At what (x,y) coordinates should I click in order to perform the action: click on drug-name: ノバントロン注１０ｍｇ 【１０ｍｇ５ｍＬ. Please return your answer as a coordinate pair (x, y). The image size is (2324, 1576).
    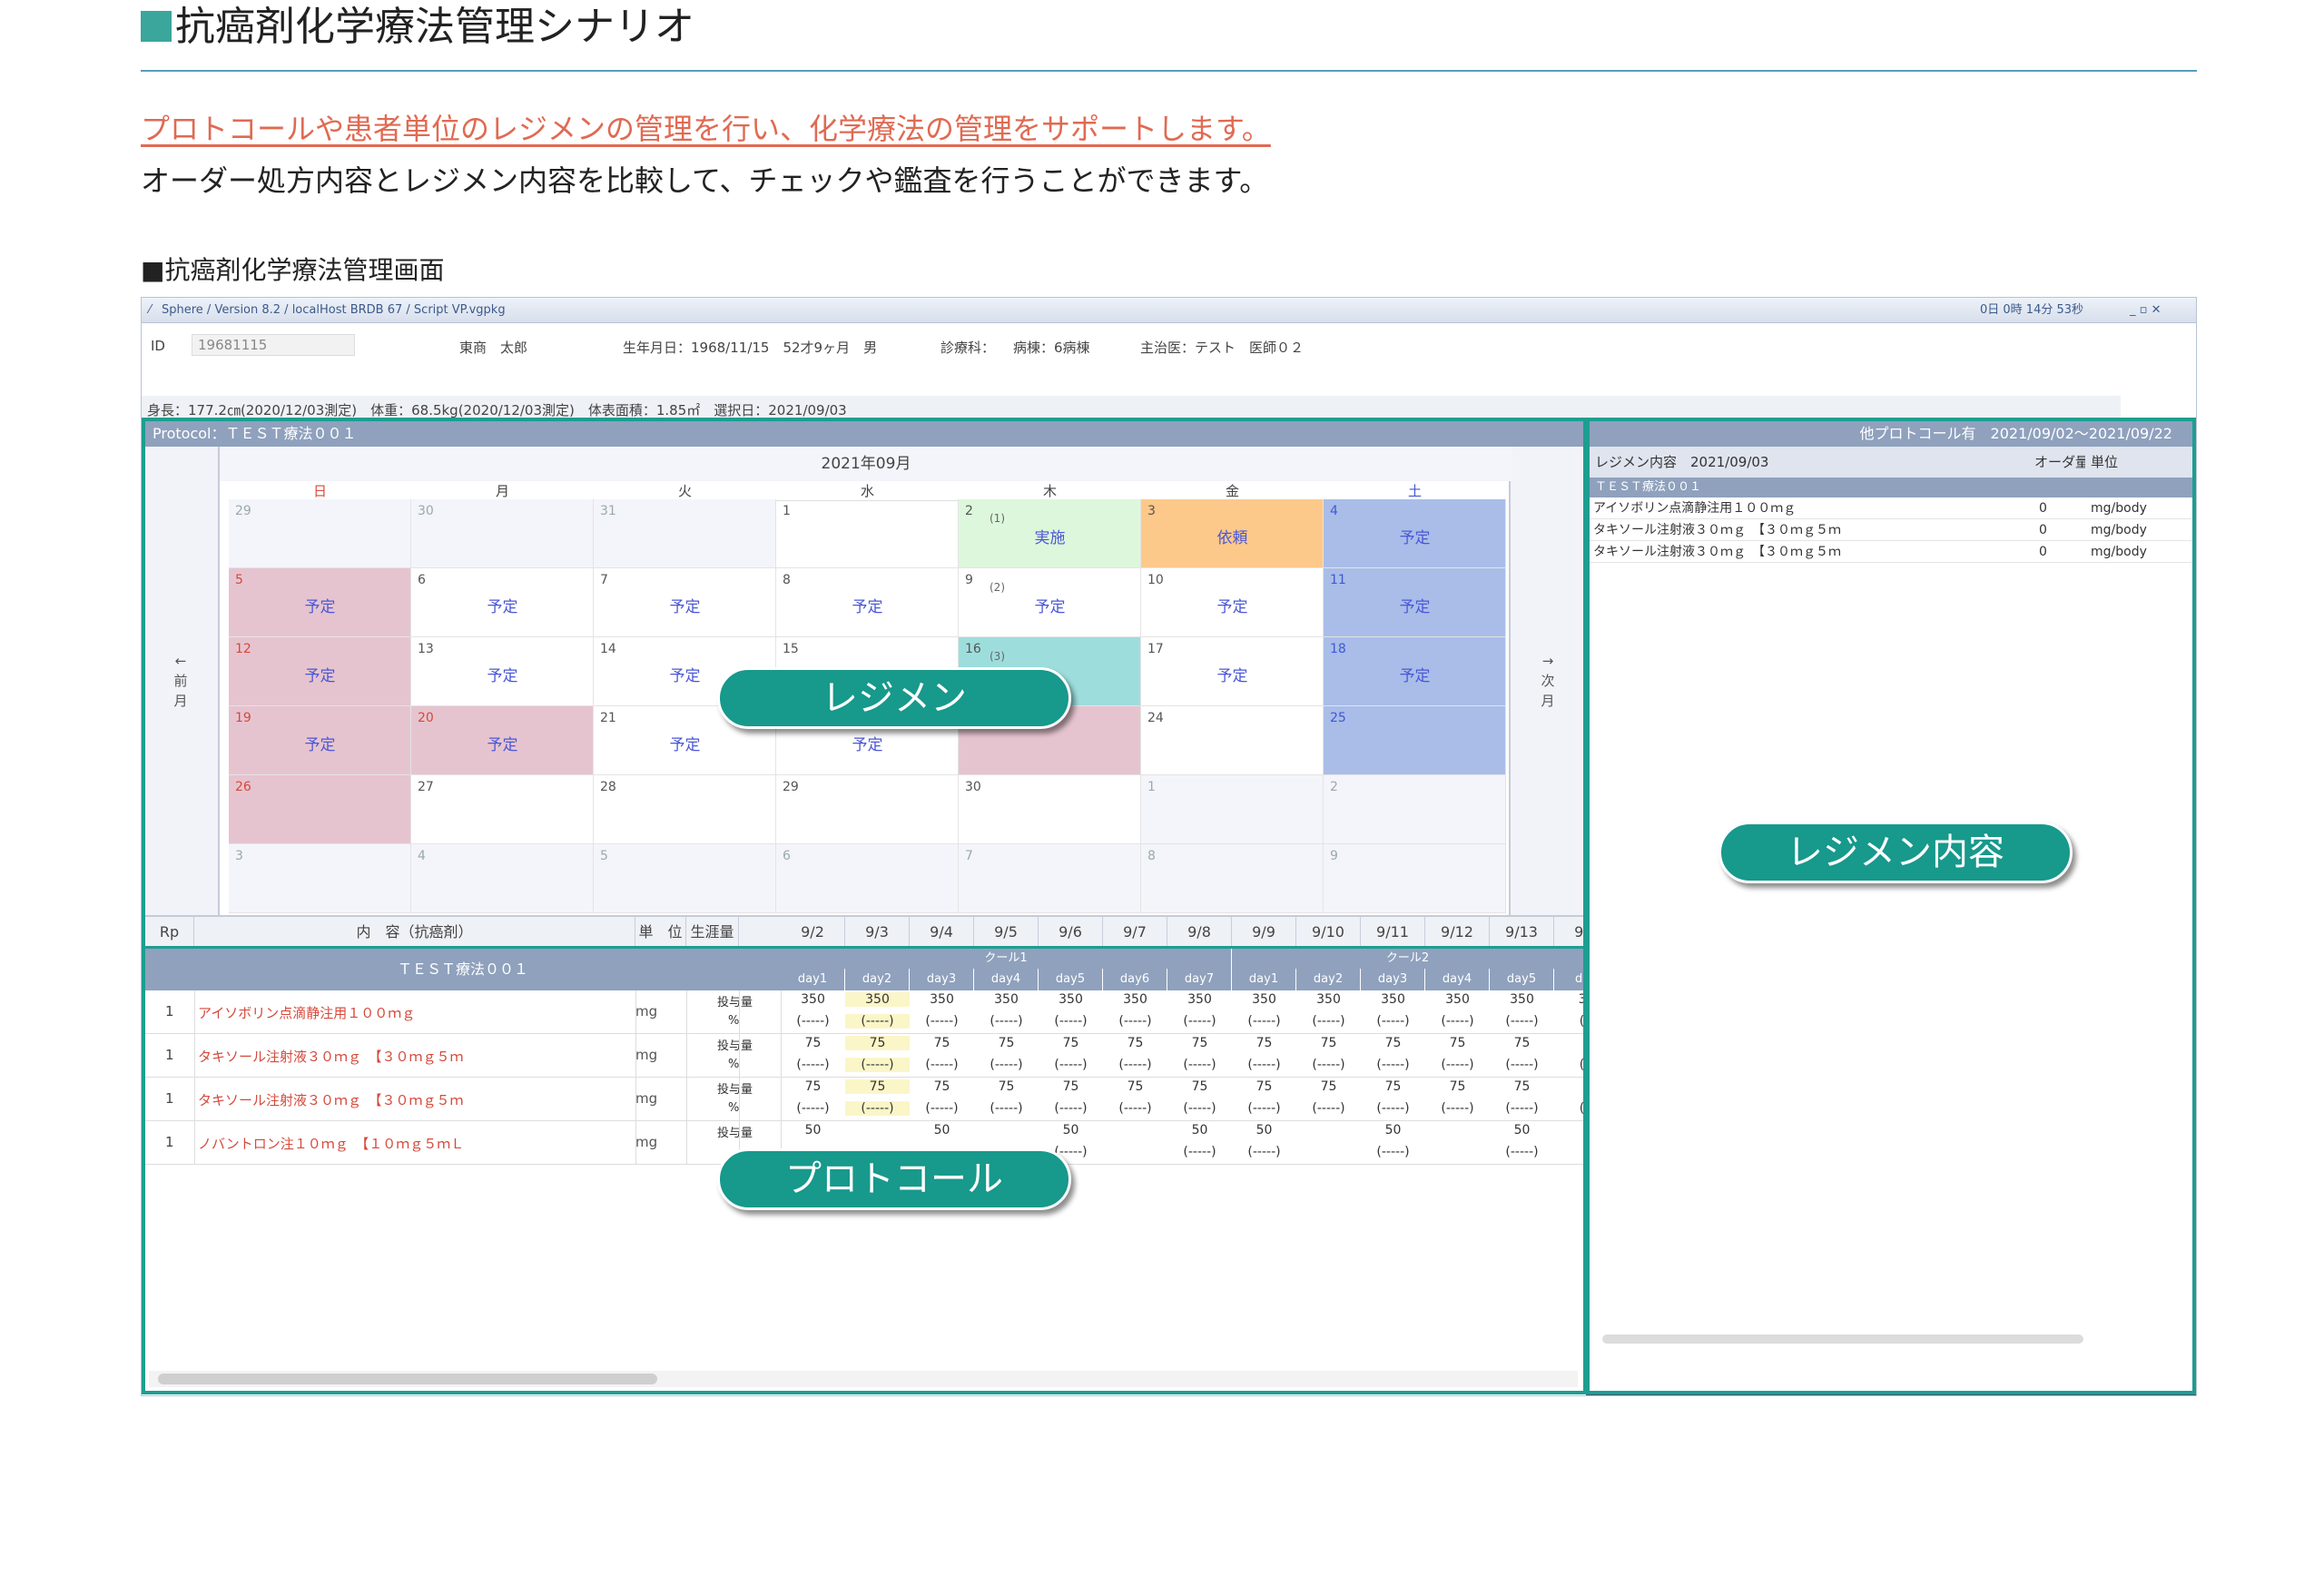
    Looking at the image, I should click on (331, 1143).